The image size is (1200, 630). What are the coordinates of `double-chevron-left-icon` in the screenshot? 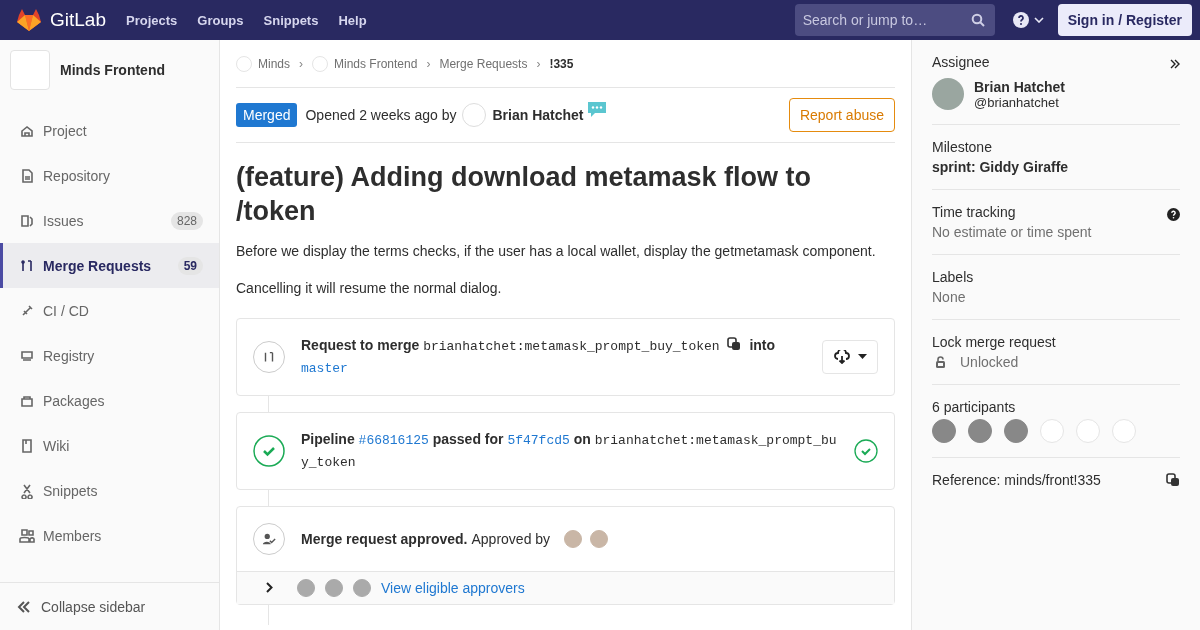 It's located at (24, 606).